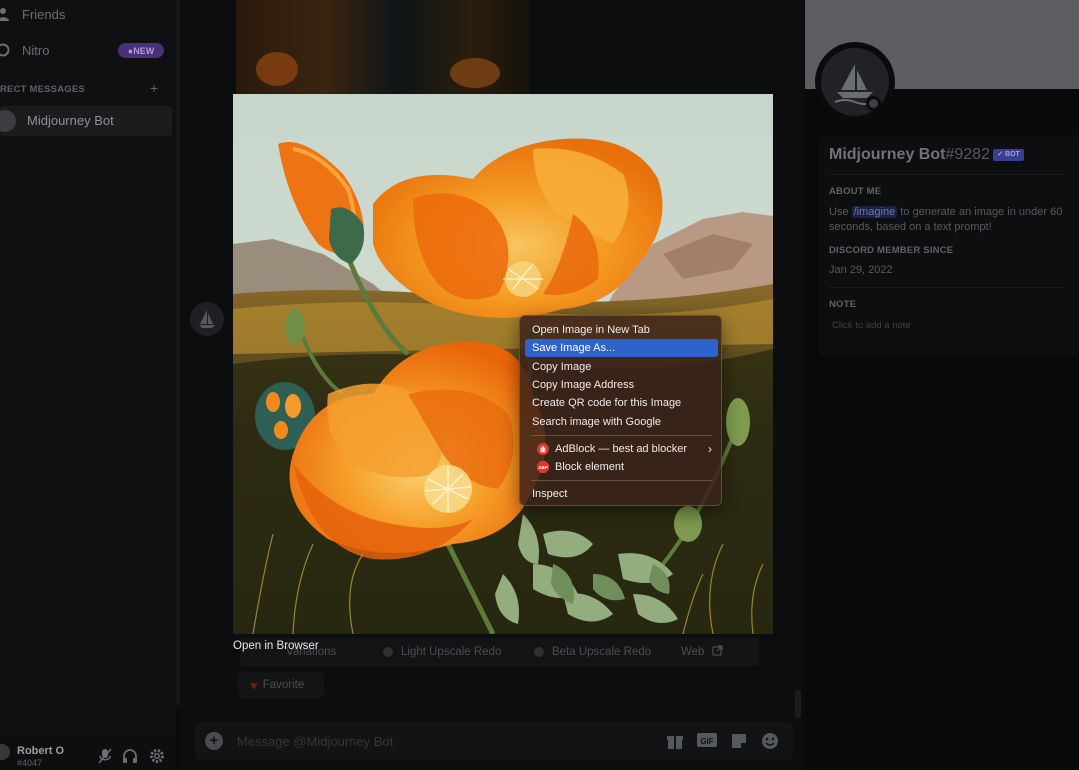 The height and width of the screenshot is (770, 1079). Describe the element at coordinates (621, 403) in the screenshot. I see `menu-create-qr-code: Create QR code for this Image` at that location.